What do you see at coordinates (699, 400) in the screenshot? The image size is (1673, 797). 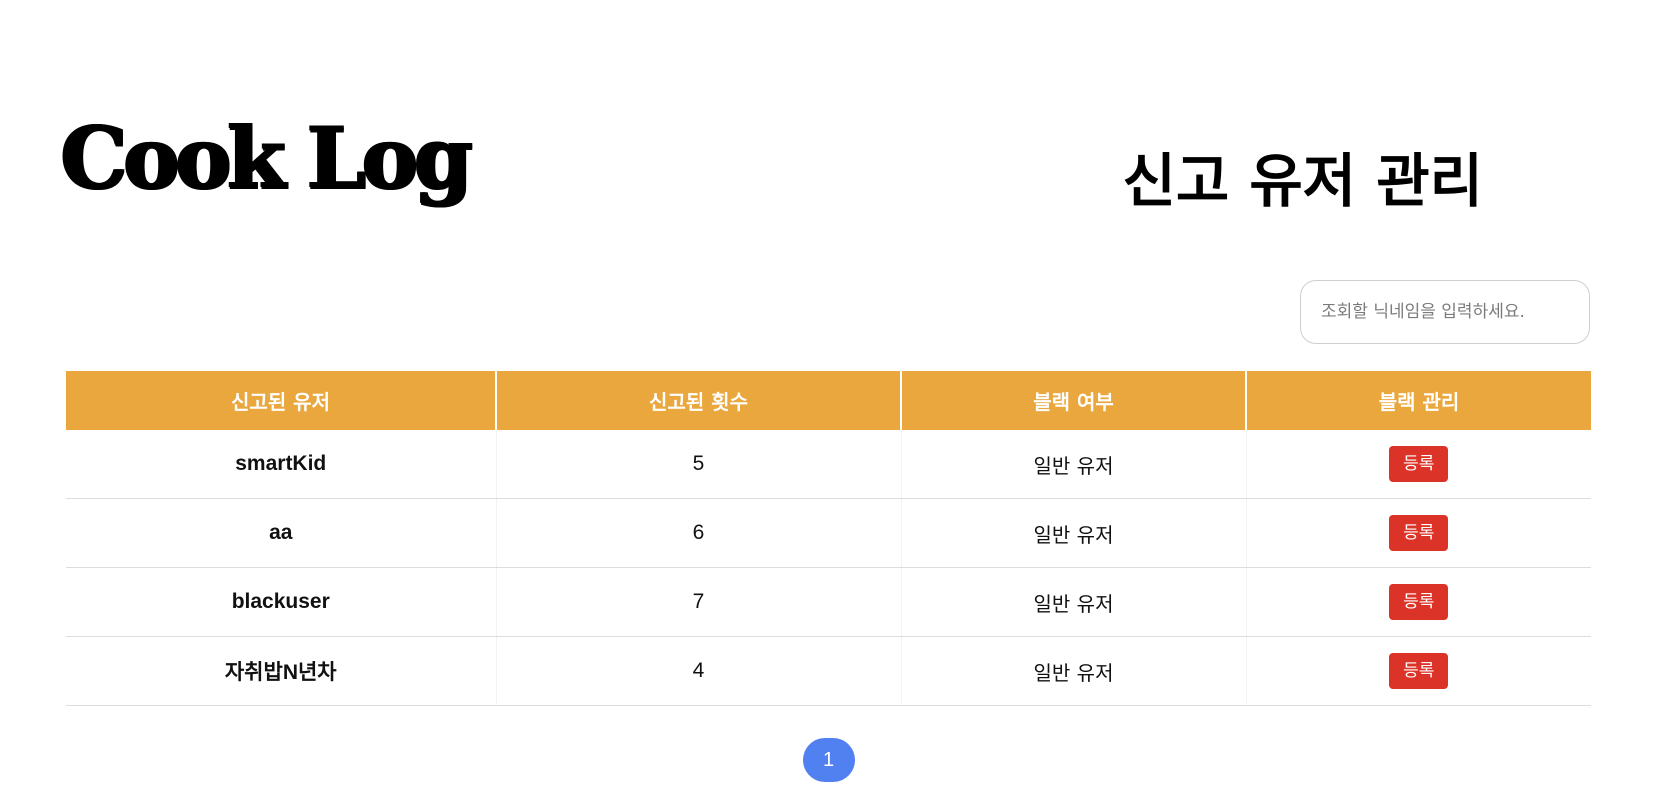 I see `column-header-report-count: 신고된 횟수` at bounding box center [699, 400].